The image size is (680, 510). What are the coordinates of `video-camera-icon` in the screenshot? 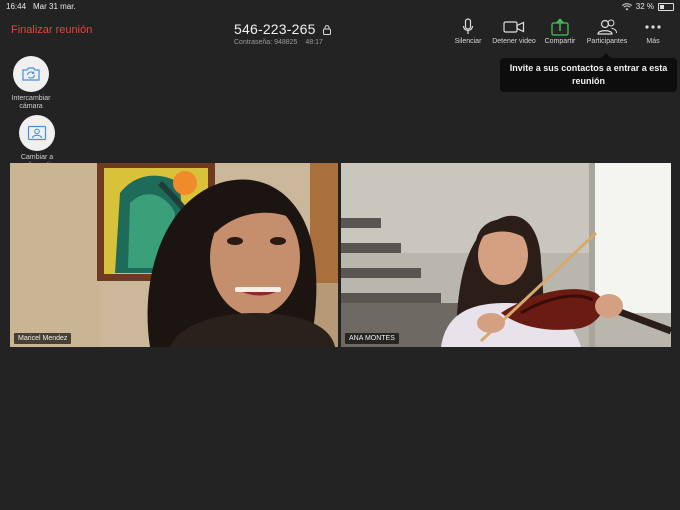 It's located at (514, 27).